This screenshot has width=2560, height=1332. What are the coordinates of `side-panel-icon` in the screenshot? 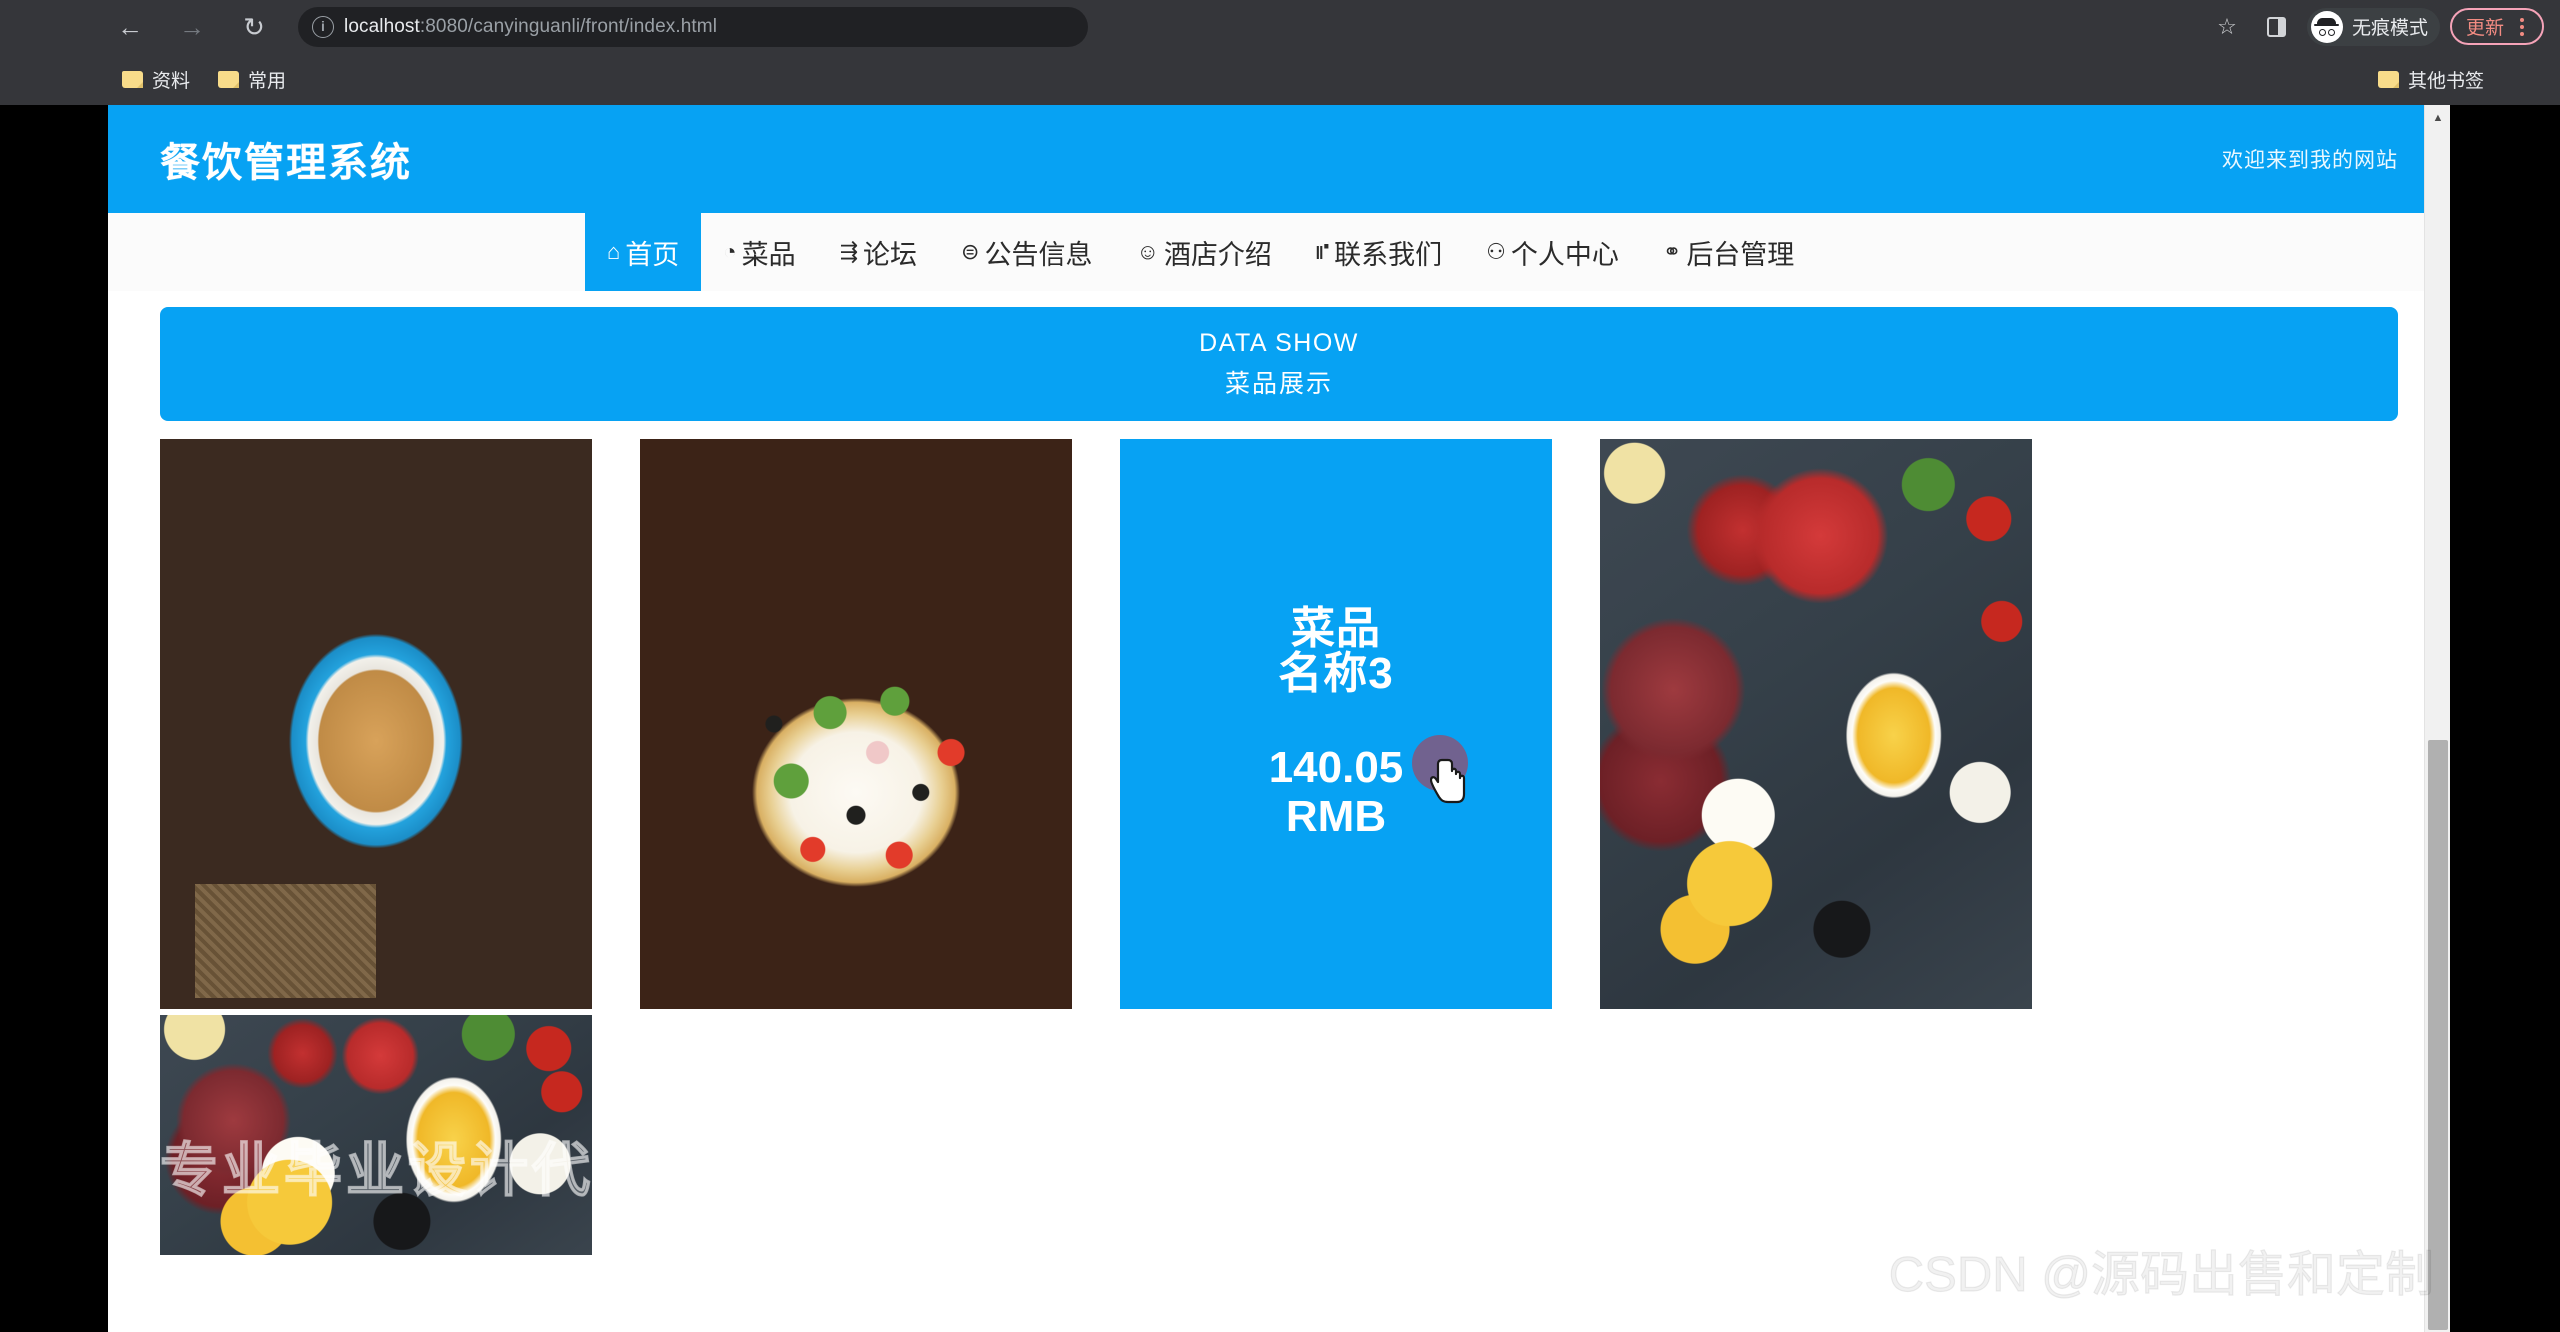 It's located at (2277, 27).